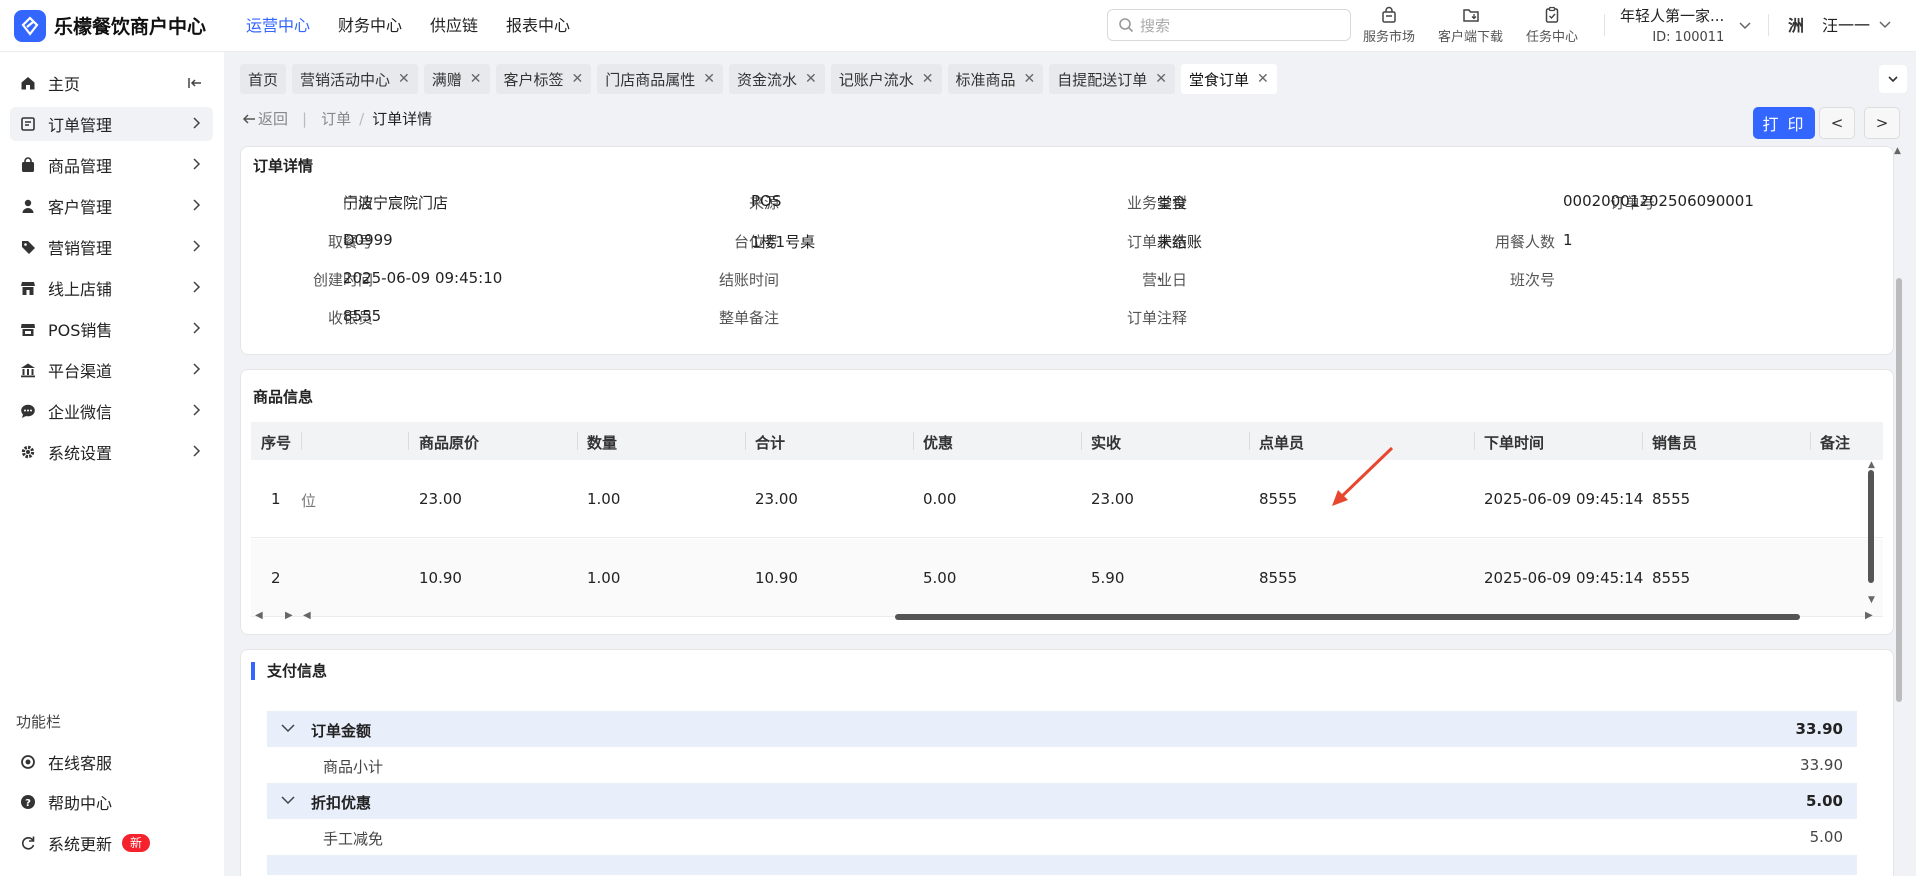  What do you see at coordinates (1278, 499) in the screenshot?
I see `cell-order-taker: 8555` at bounding box center [1278, 499].